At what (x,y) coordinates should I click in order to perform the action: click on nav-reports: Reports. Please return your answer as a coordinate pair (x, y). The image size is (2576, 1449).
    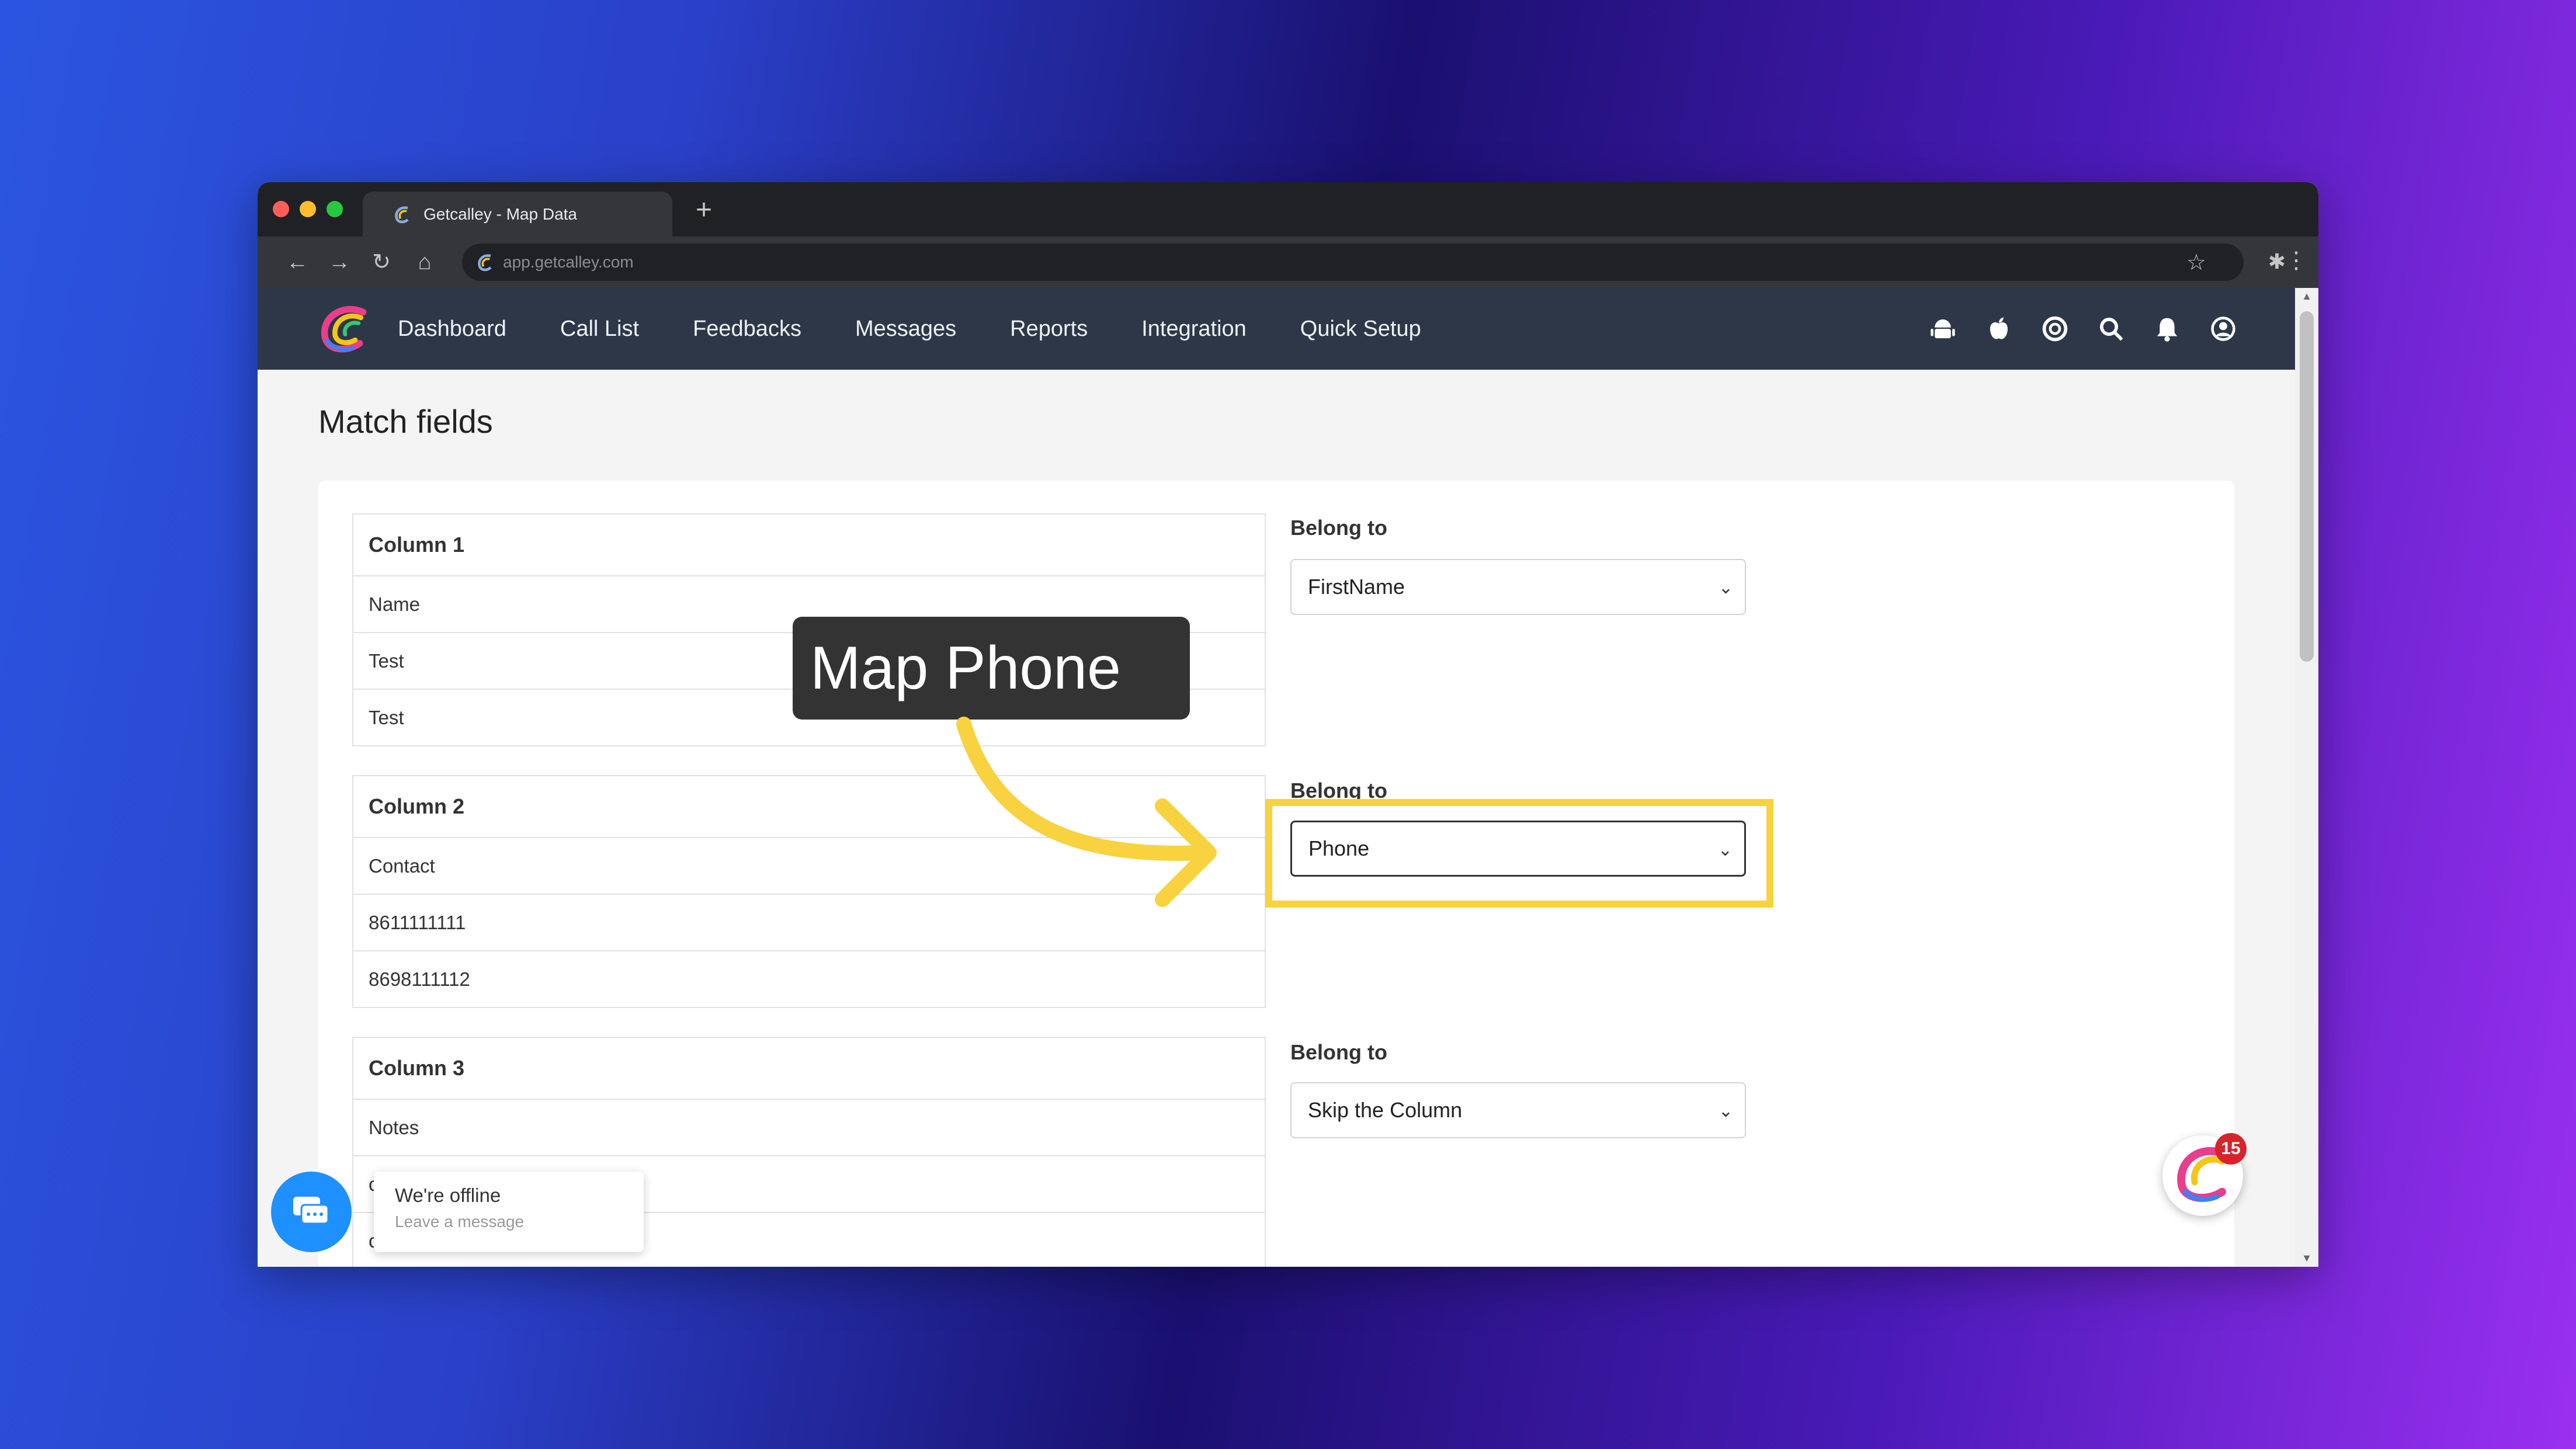
    Looking at the image, I should click on (1049, 330).